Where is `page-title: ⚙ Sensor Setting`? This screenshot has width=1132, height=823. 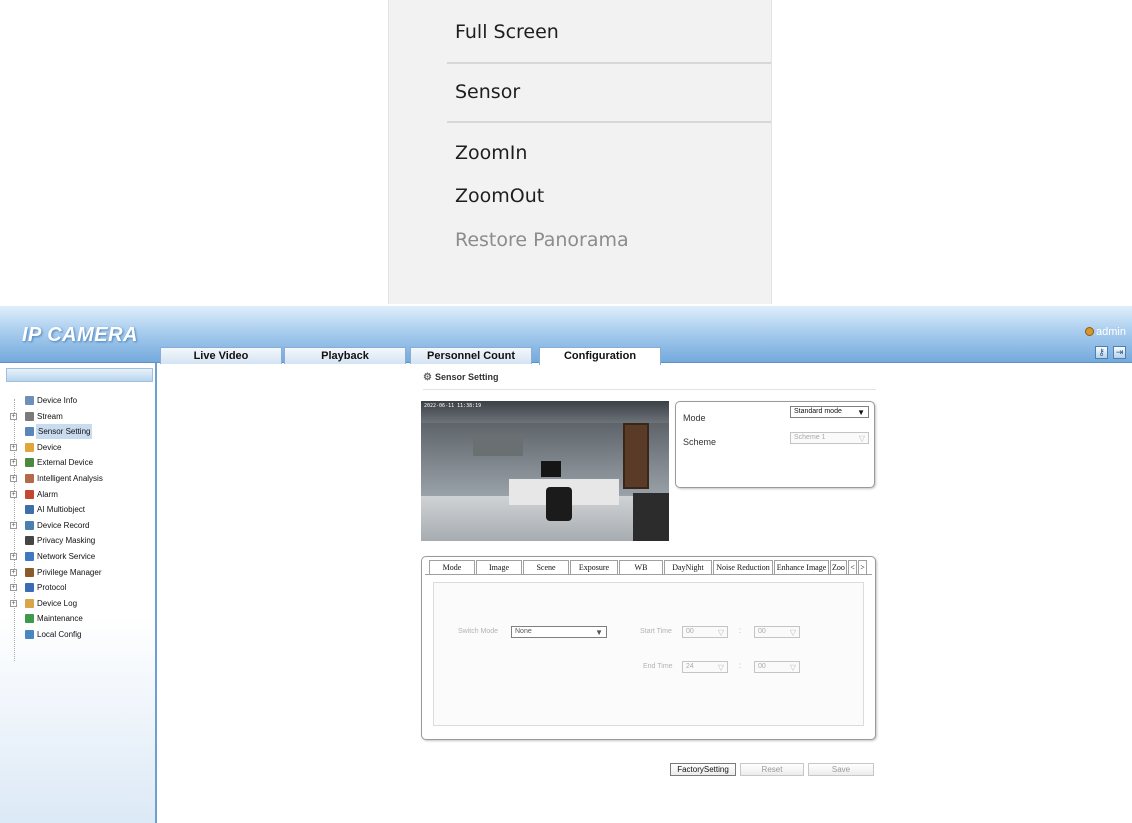 page-title: ⚙ Sensor Setting is located at coordinates (460, 377).